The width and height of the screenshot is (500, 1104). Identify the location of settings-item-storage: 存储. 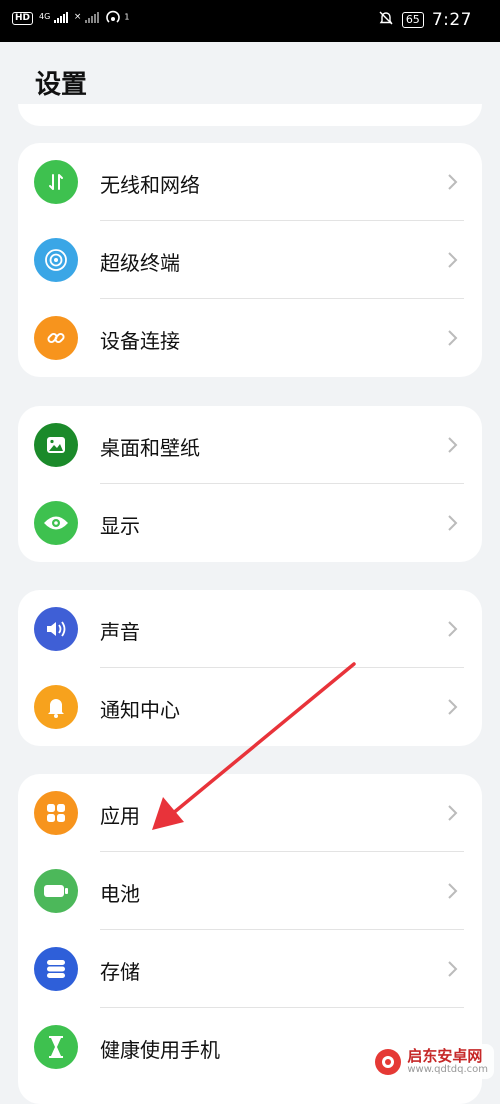
(250, 969).